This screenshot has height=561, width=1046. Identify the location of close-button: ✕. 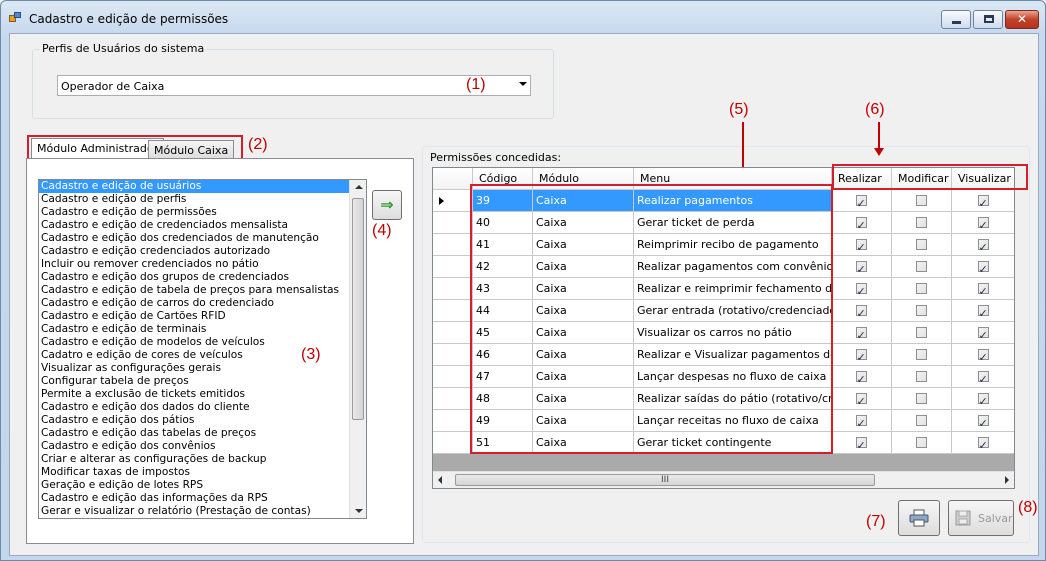
(1022, 19).